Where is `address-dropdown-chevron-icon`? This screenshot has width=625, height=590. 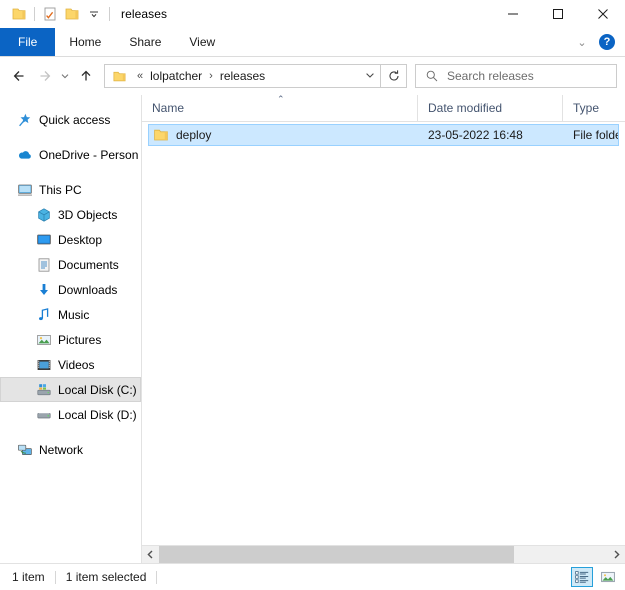
address-dropdown-chevron-icon is located at coordinates (370, 76).